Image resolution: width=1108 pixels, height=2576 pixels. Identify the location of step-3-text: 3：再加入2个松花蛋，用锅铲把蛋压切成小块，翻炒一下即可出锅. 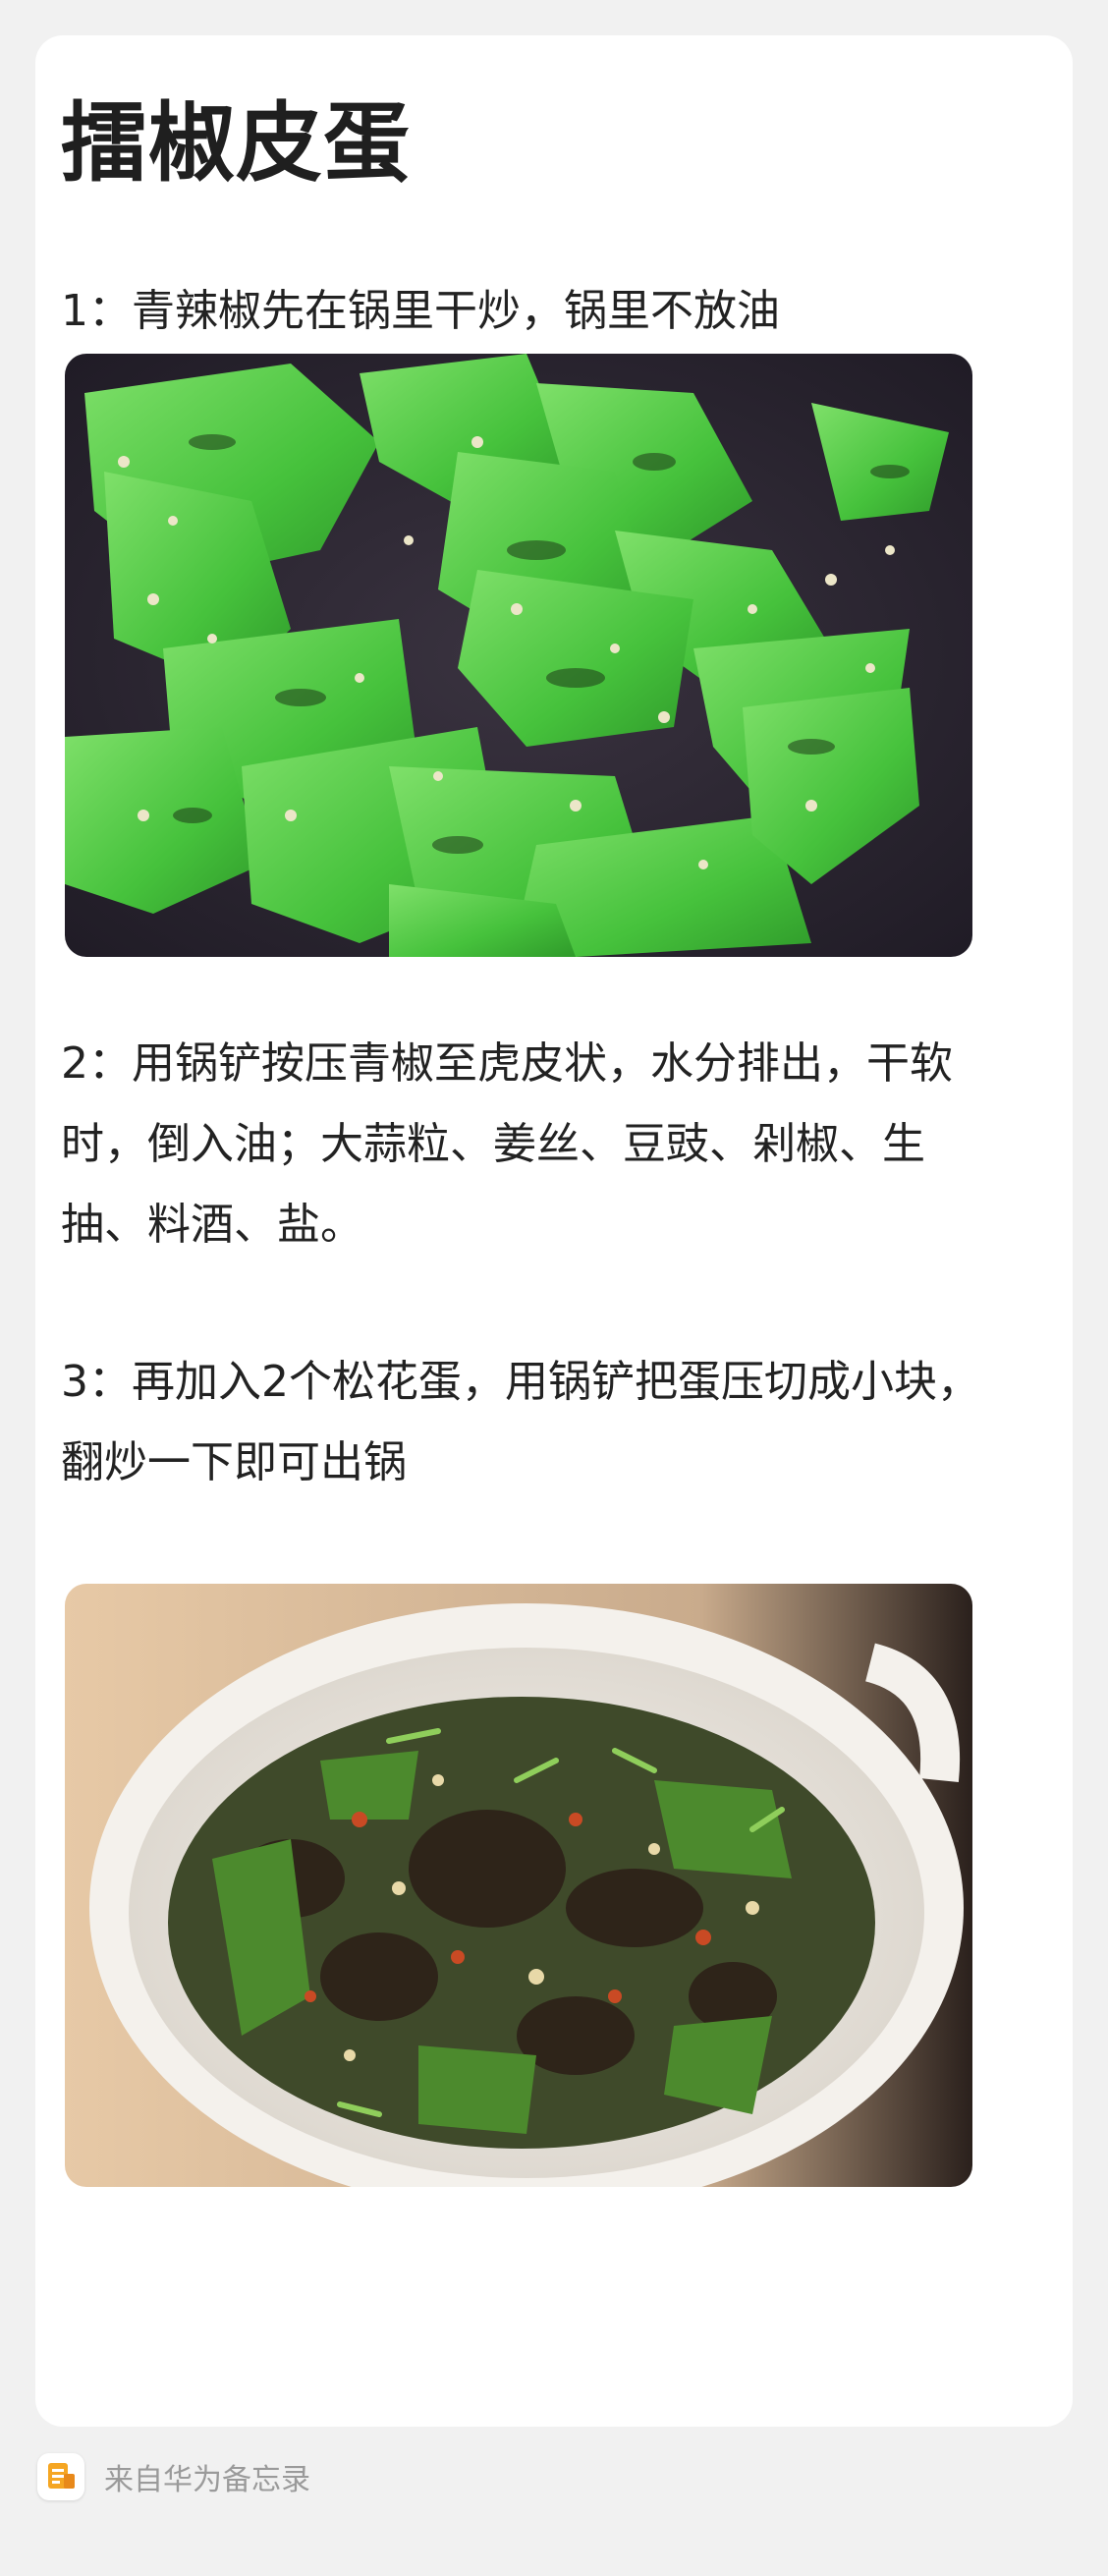
(520, 1422).